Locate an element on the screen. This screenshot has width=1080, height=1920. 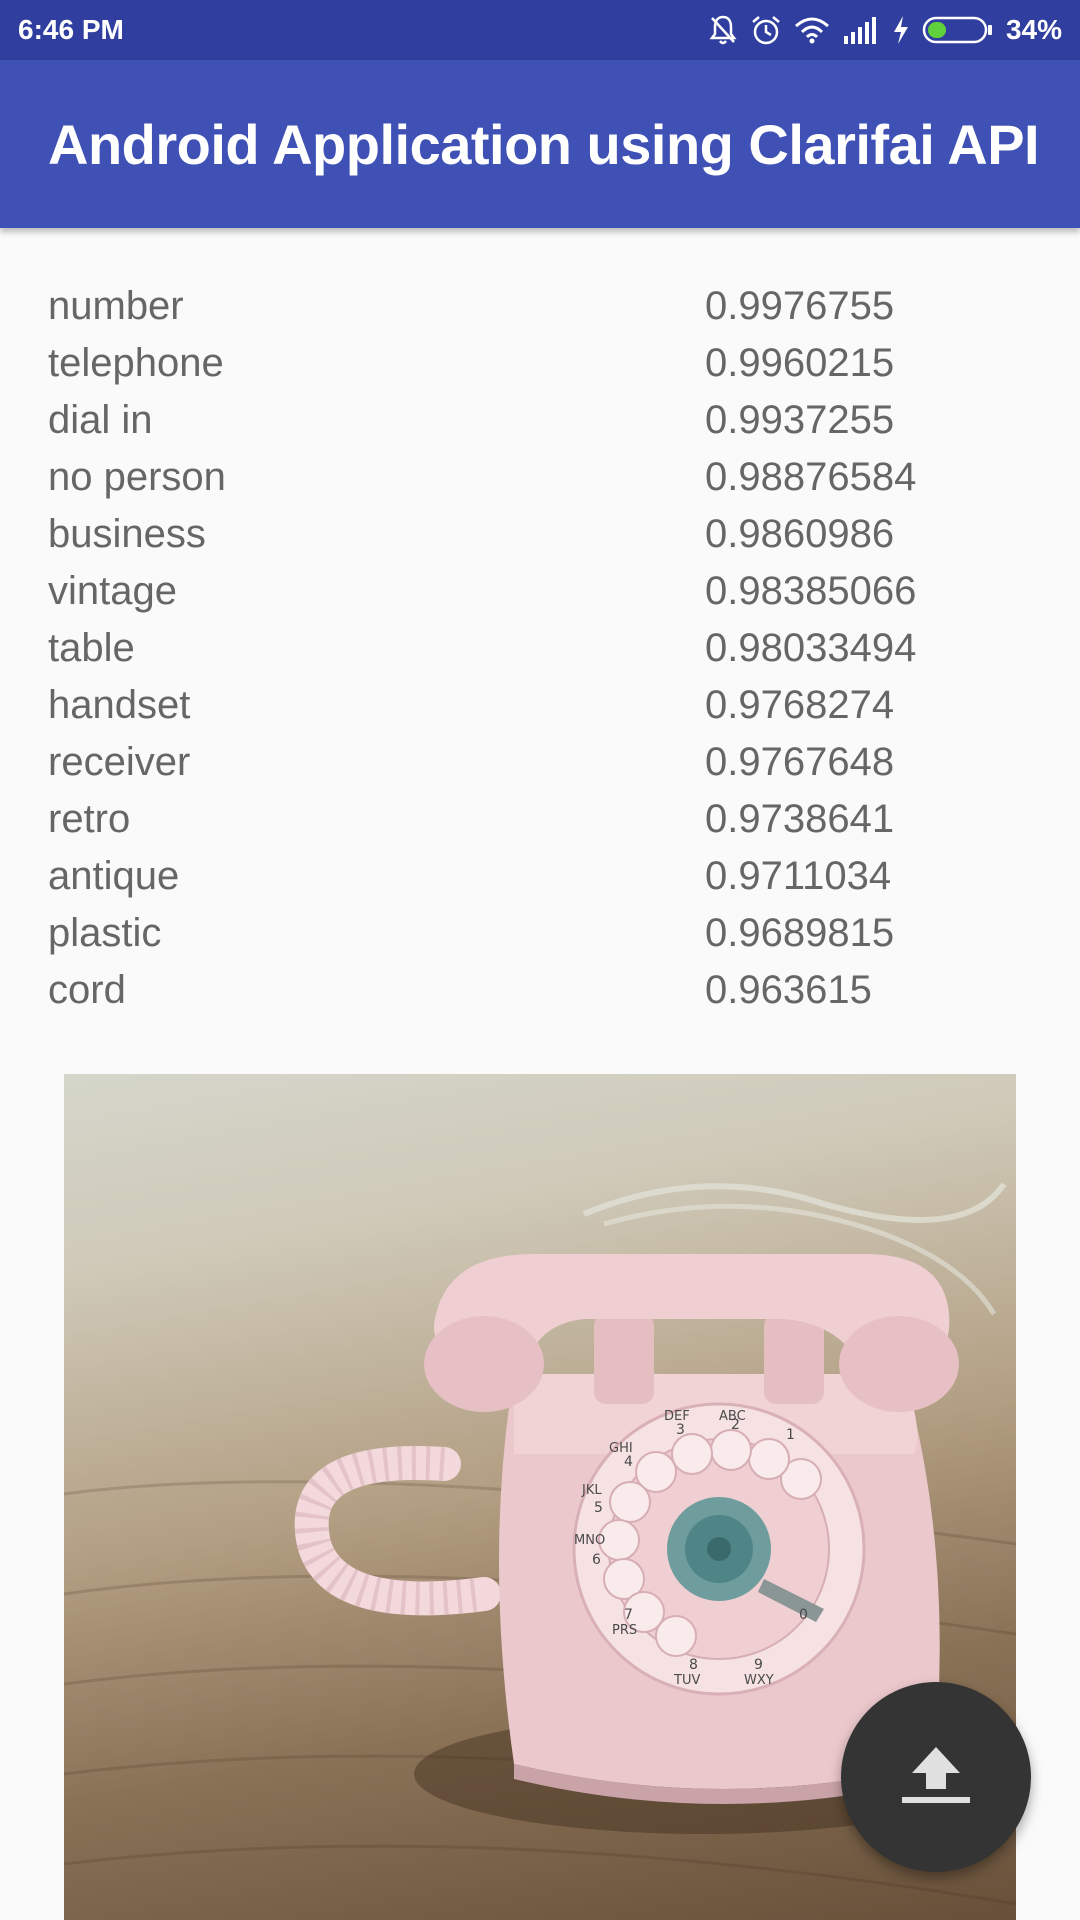
upload-button is located at coordinates (936, 1777).